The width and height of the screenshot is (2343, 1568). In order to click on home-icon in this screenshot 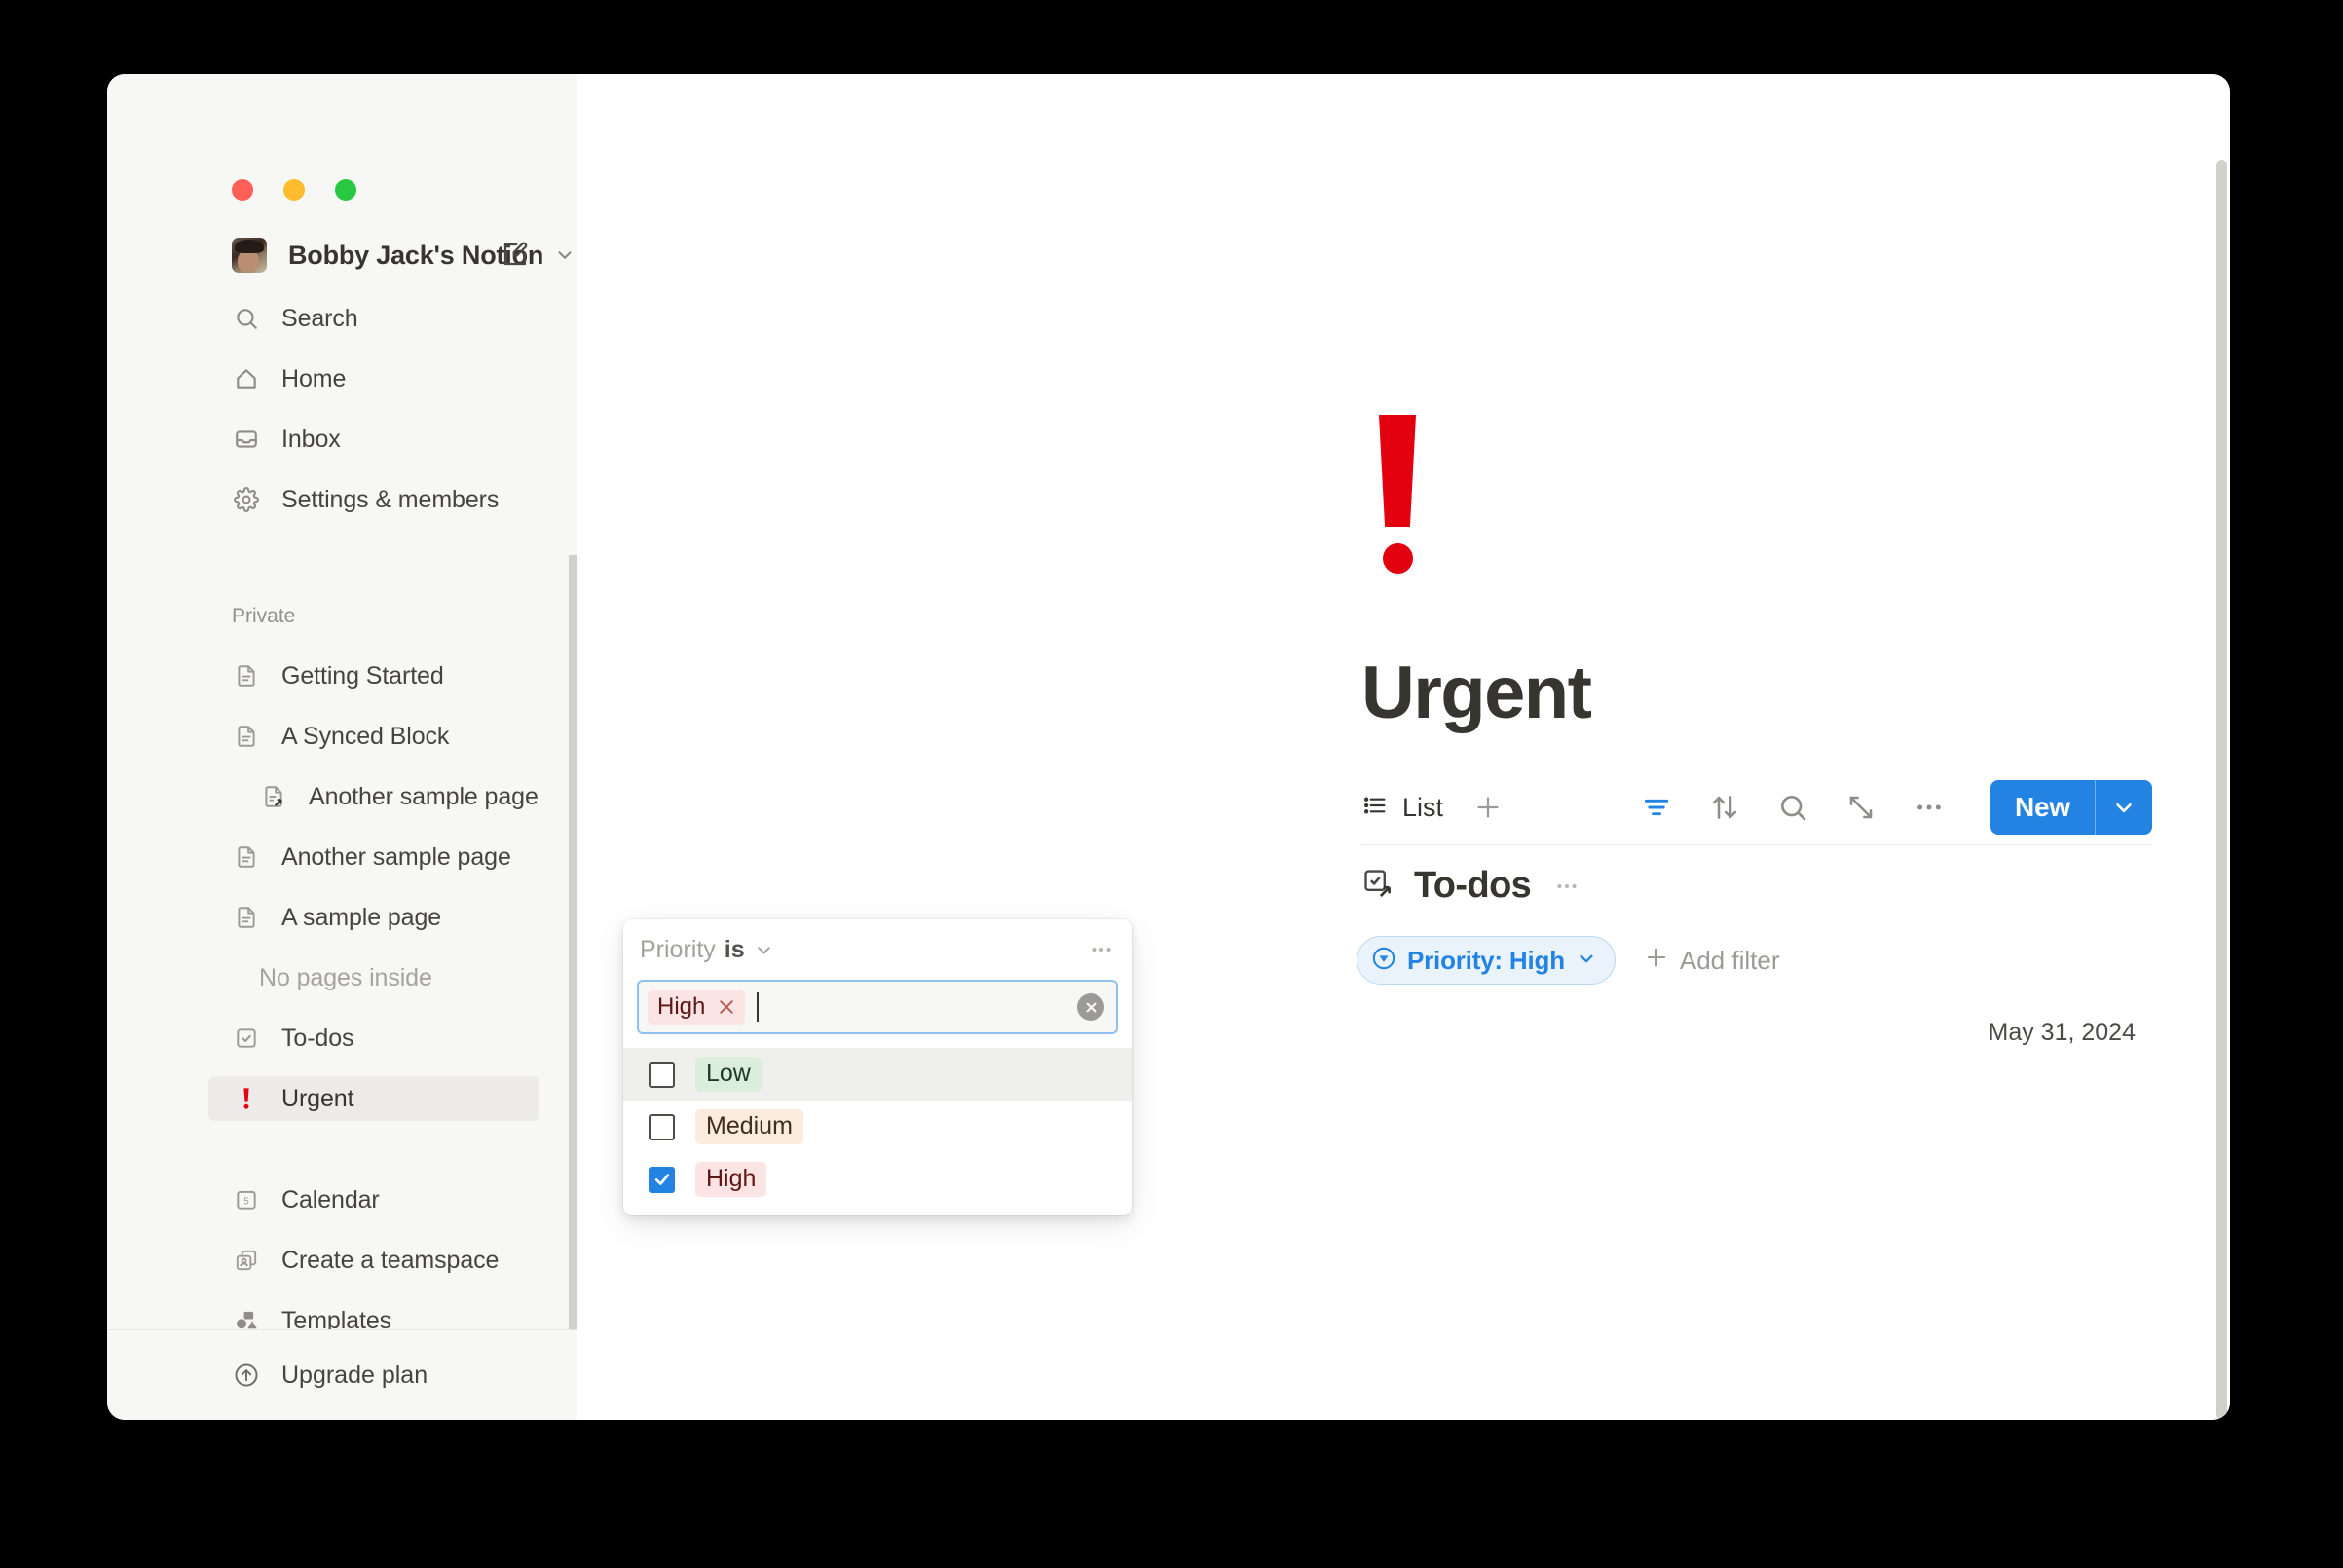, I will do `click(247, 378)`.